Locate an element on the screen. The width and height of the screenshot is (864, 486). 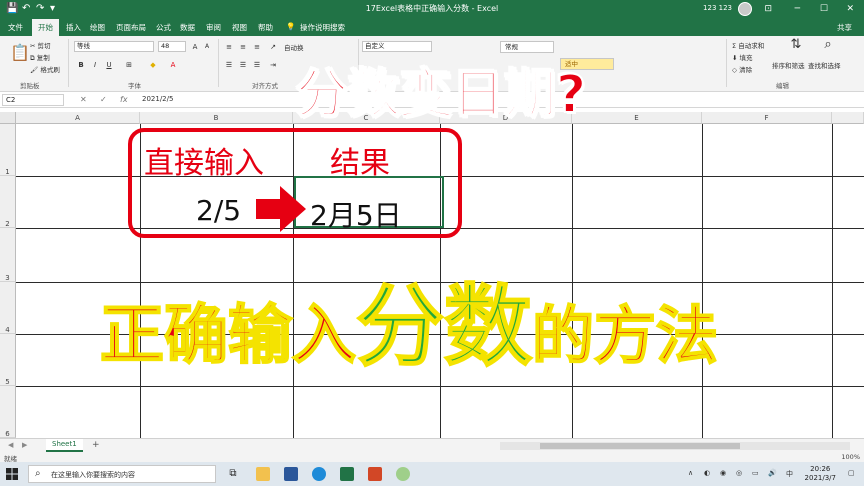
tab-file: 文件 is located at coordinates (15, 27).